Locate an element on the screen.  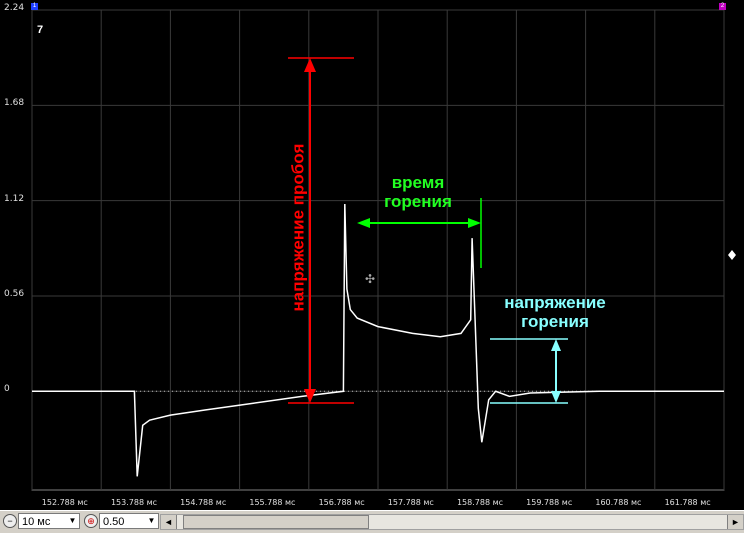
minus-icon: − is located at coordinates (10, 521).